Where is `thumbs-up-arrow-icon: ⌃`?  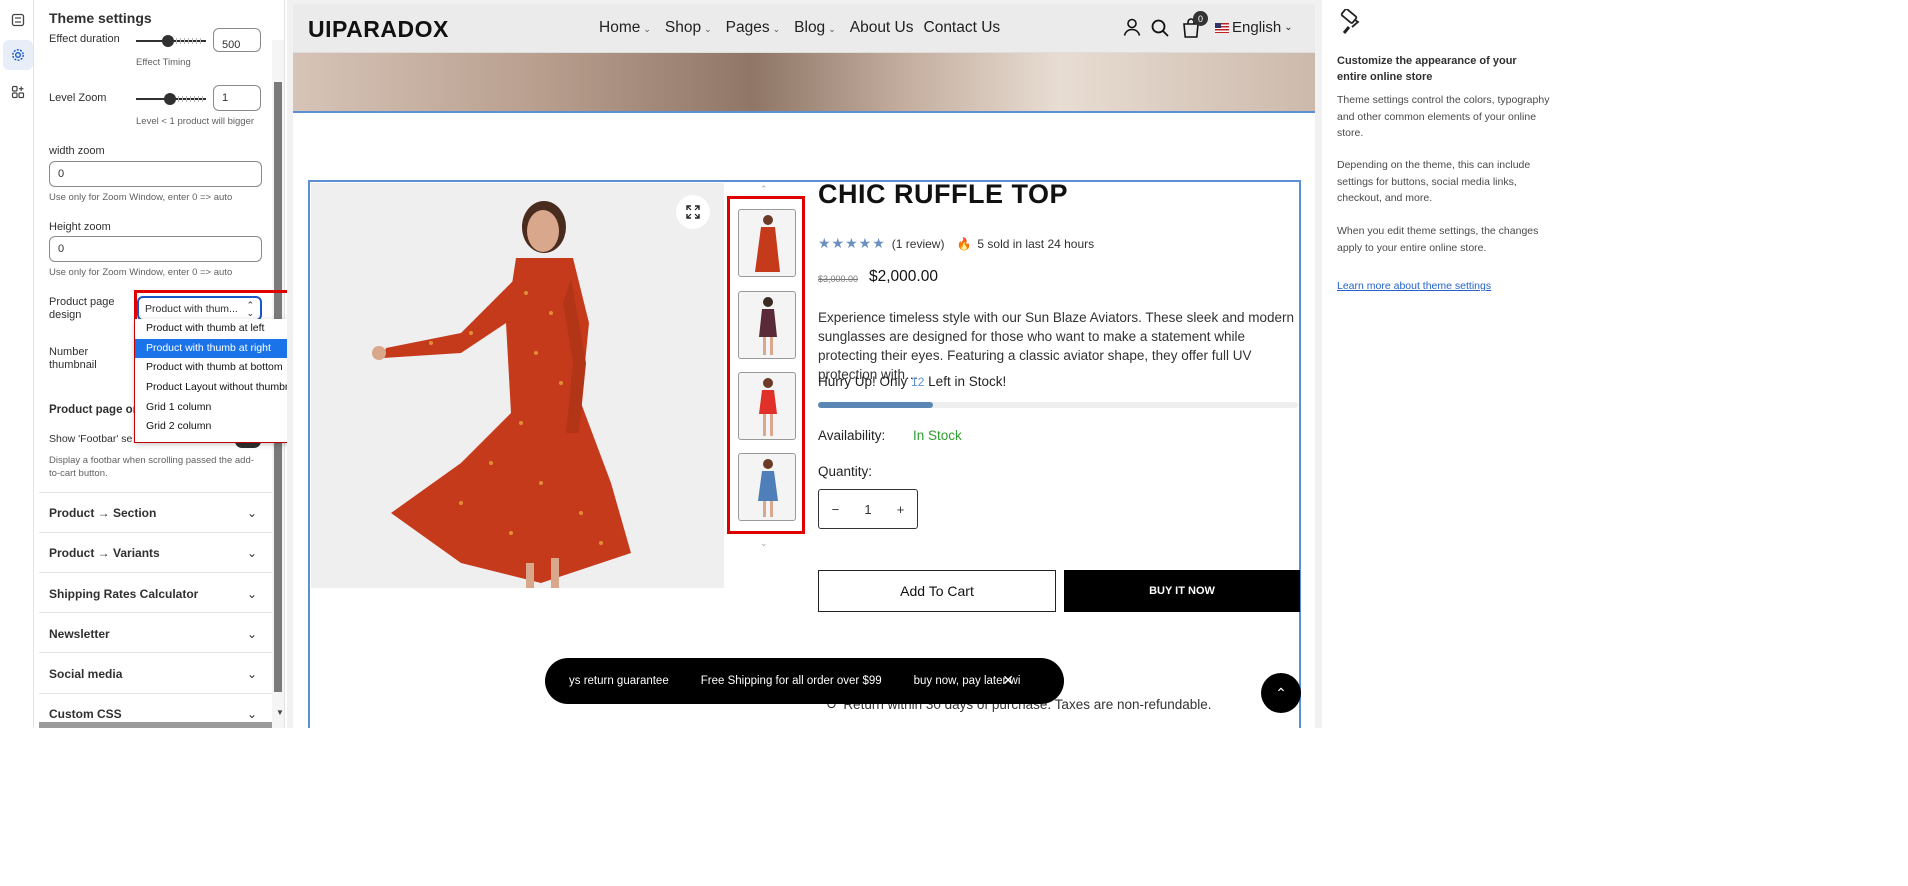 thumbs-up-arrow-icon: ⌃ is located at coordinates (764, 189).